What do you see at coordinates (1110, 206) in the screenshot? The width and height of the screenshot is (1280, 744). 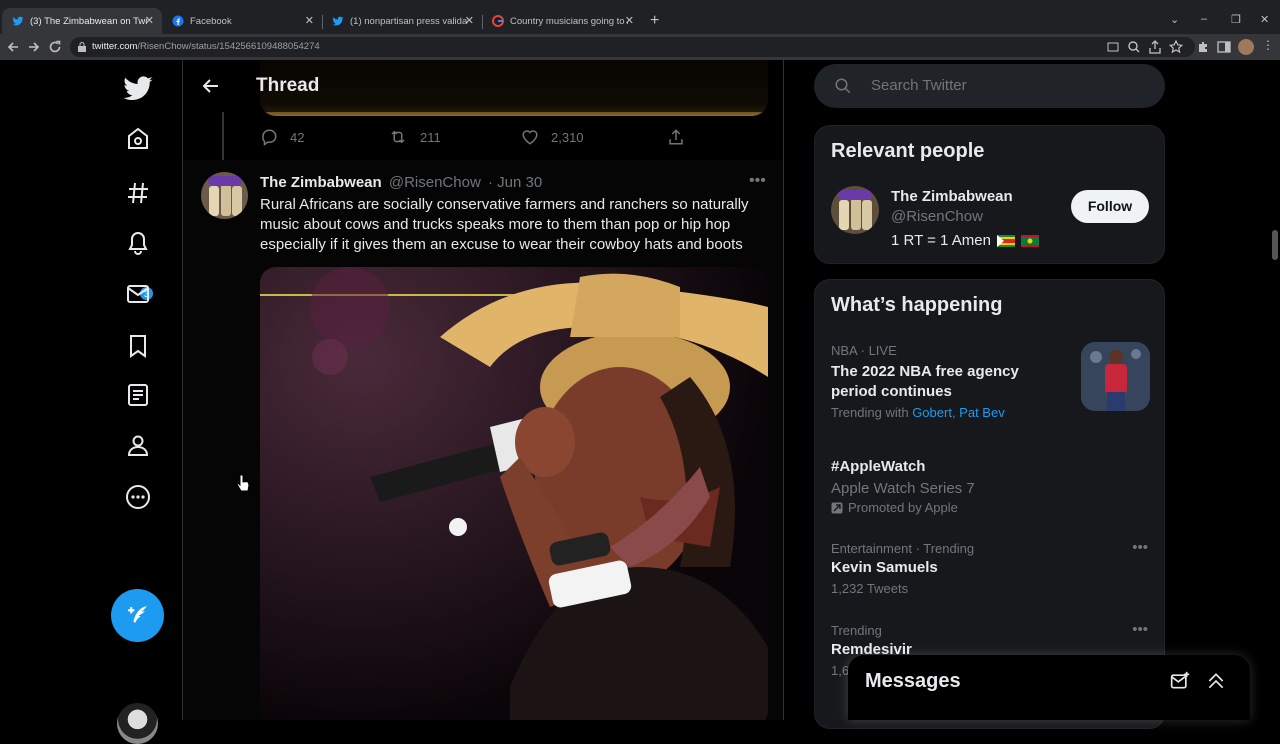 I see `follow-button: Follow` at bounding box center [1110, 206].